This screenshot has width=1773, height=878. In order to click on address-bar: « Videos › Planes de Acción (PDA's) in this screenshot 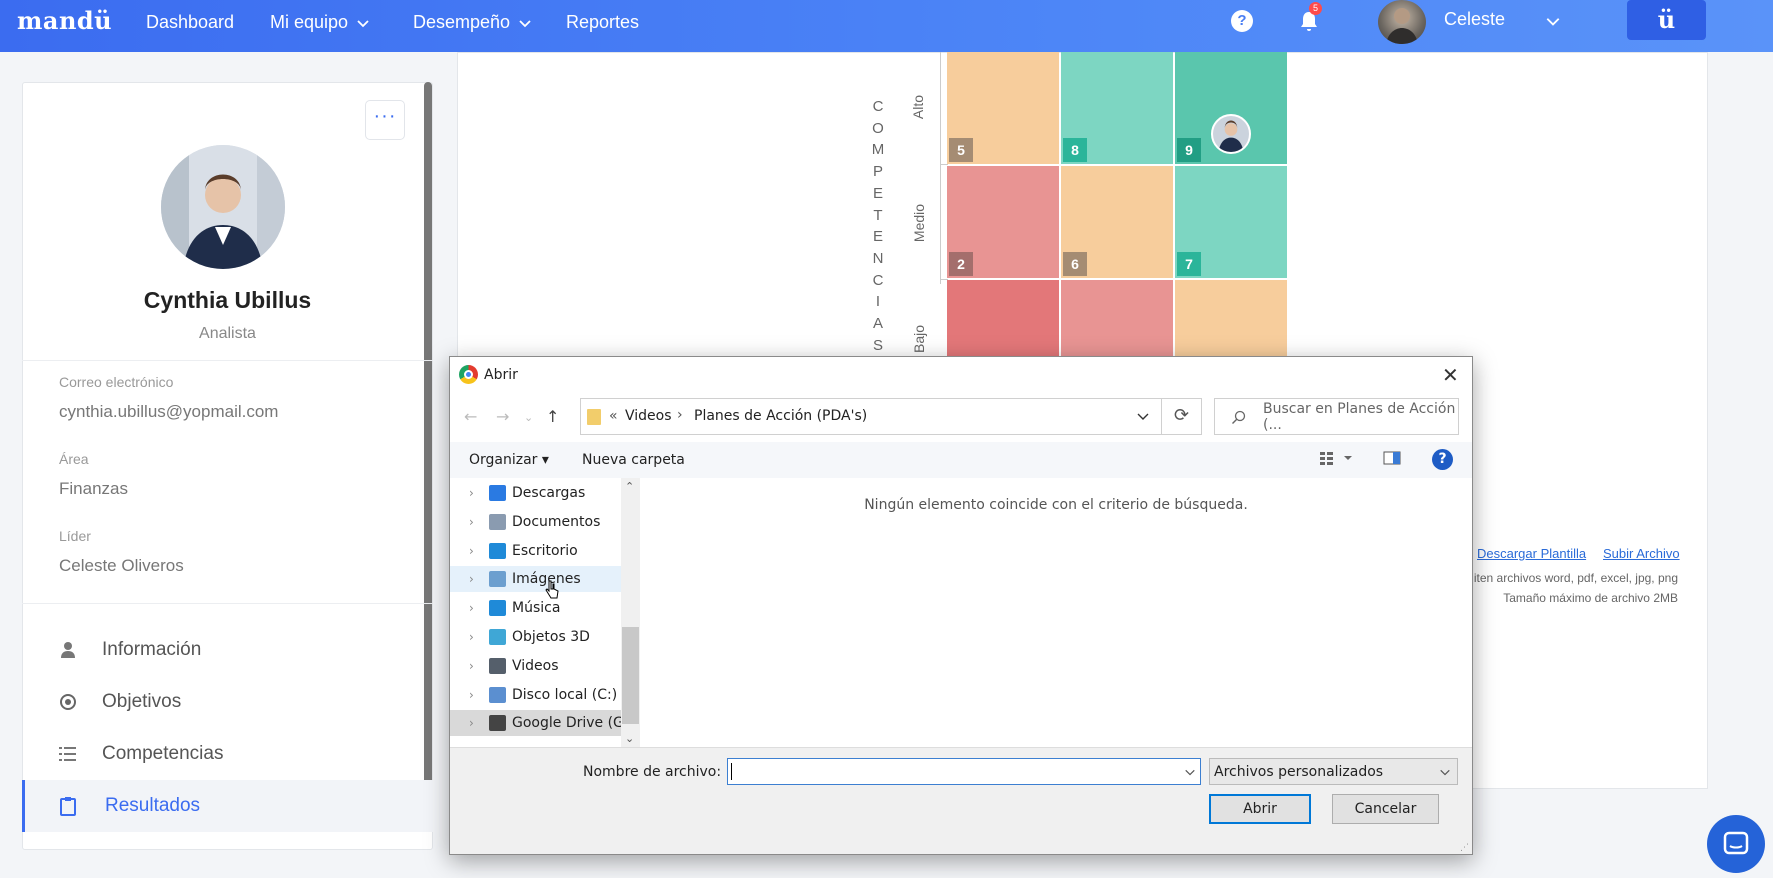, I will do `click(871, 416)`.